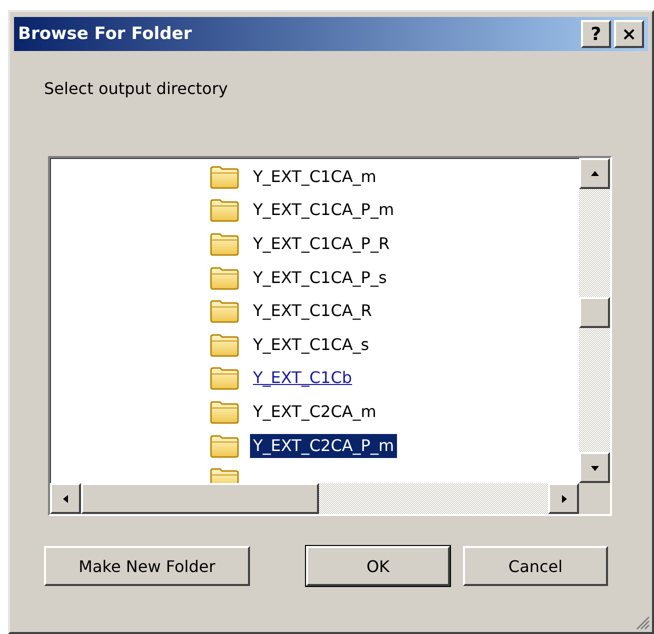 Image resolution: width=654 pixels, height=634 pixels. What do you see at coordinates (594, 173) in the screenshot?
I see `scroll-up-button` at bounding box center [594, 173].